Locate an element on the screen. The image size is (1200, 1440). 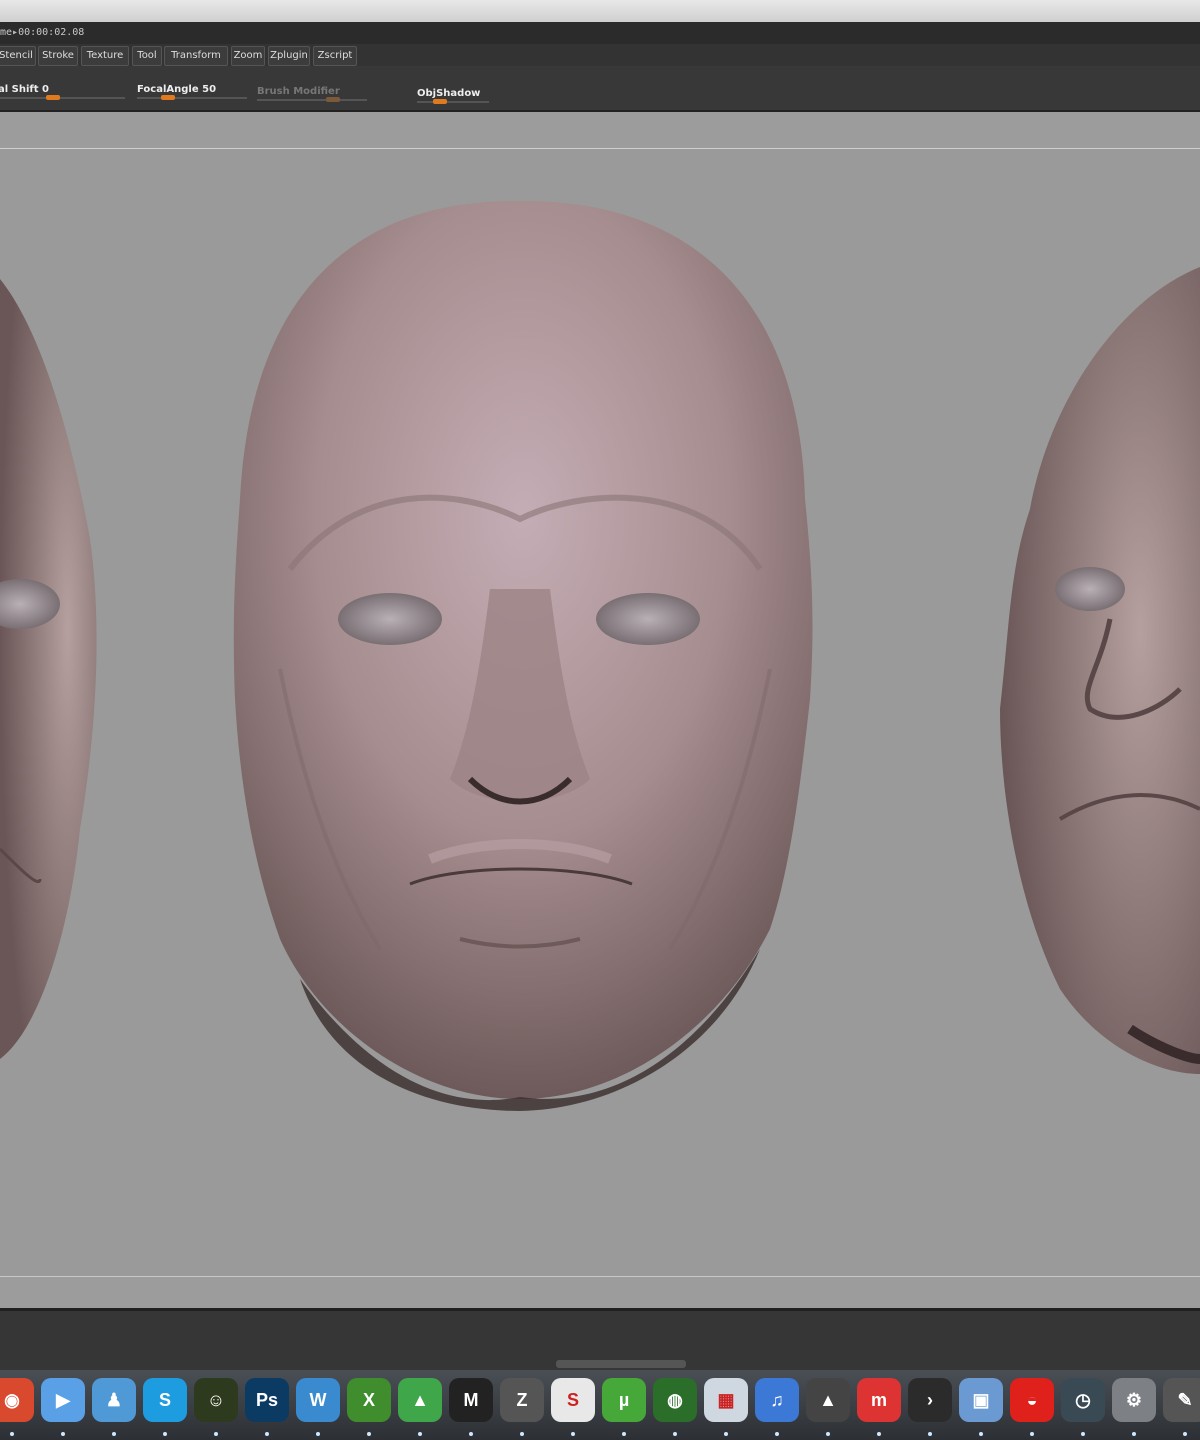
utorrent-icon: µ is located at coordinates (624, 1400).